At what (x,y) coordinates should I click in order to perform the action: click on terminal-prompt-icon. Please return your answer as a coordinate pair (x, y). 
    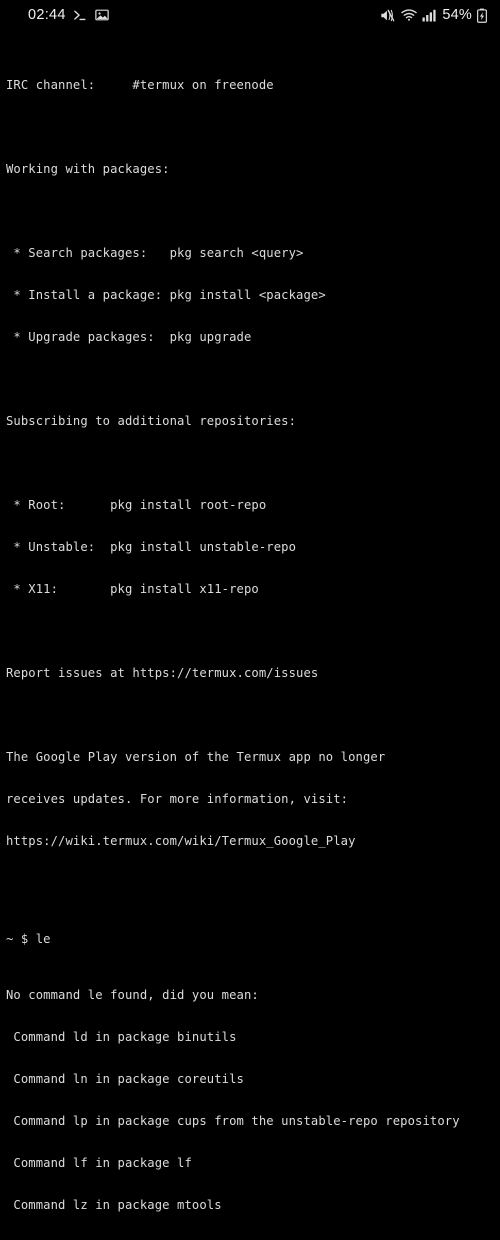
    Looking at the image, I should click on (80, 15).